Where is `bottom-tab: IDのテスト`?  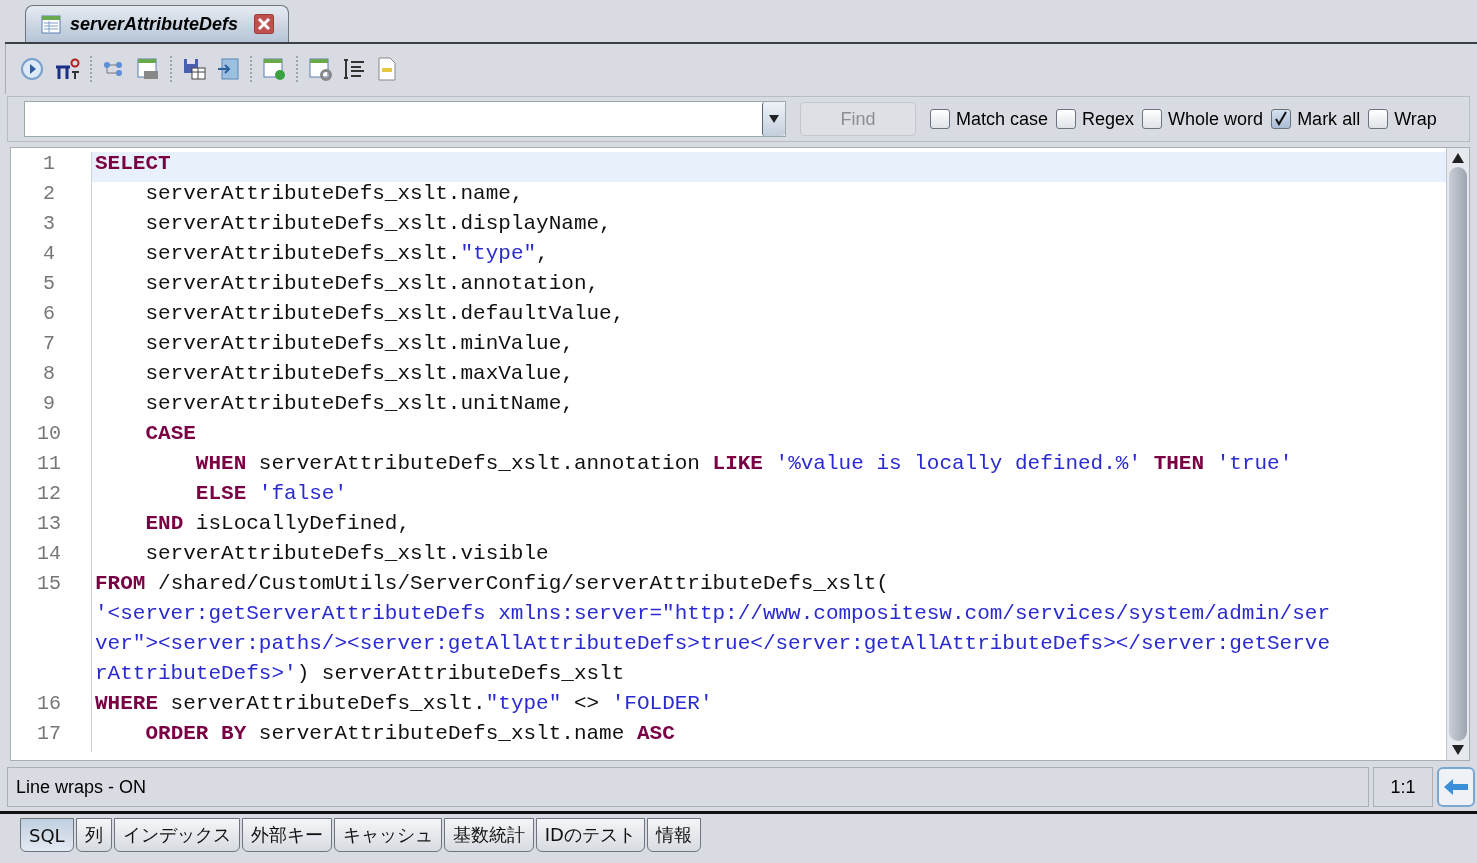 bottom-tab: IDのテスト is located at coordinates (590, 835).